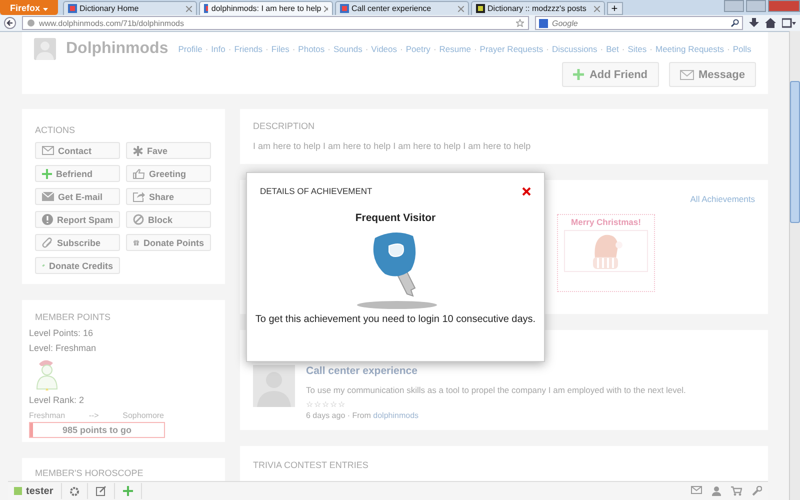 The width and height of the screenshot is (800, 500). I want to click on profile-nav-link: Photos, so click(311, 49).